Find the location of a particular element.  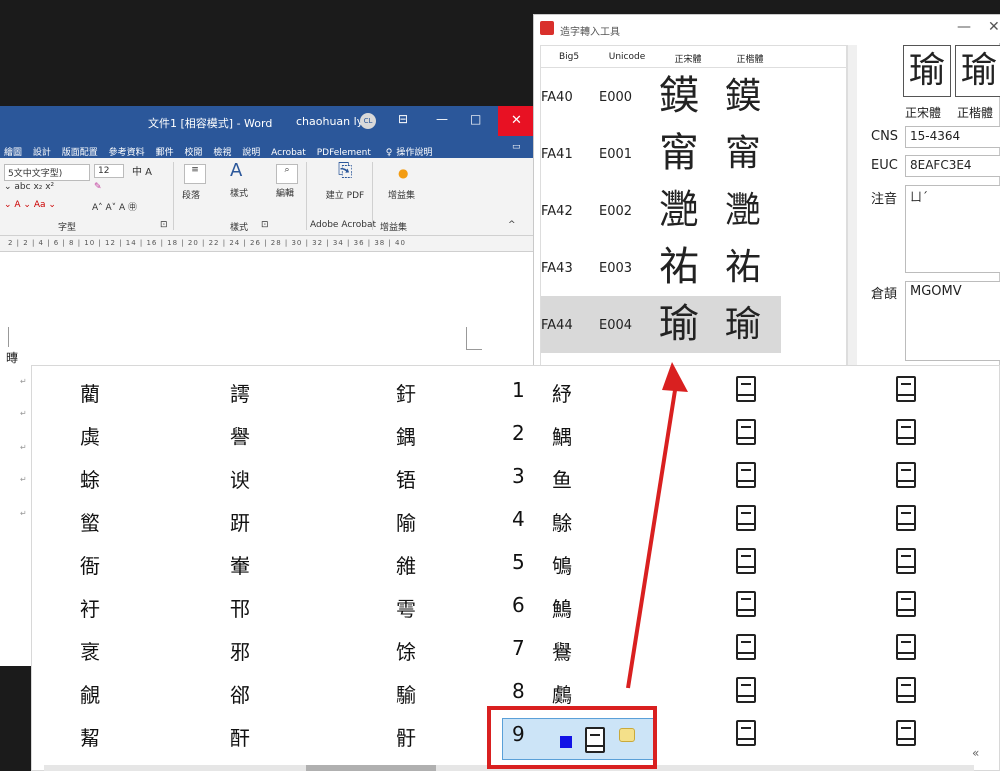

header-unicode: Unicode is located at coordinates (627, 57).